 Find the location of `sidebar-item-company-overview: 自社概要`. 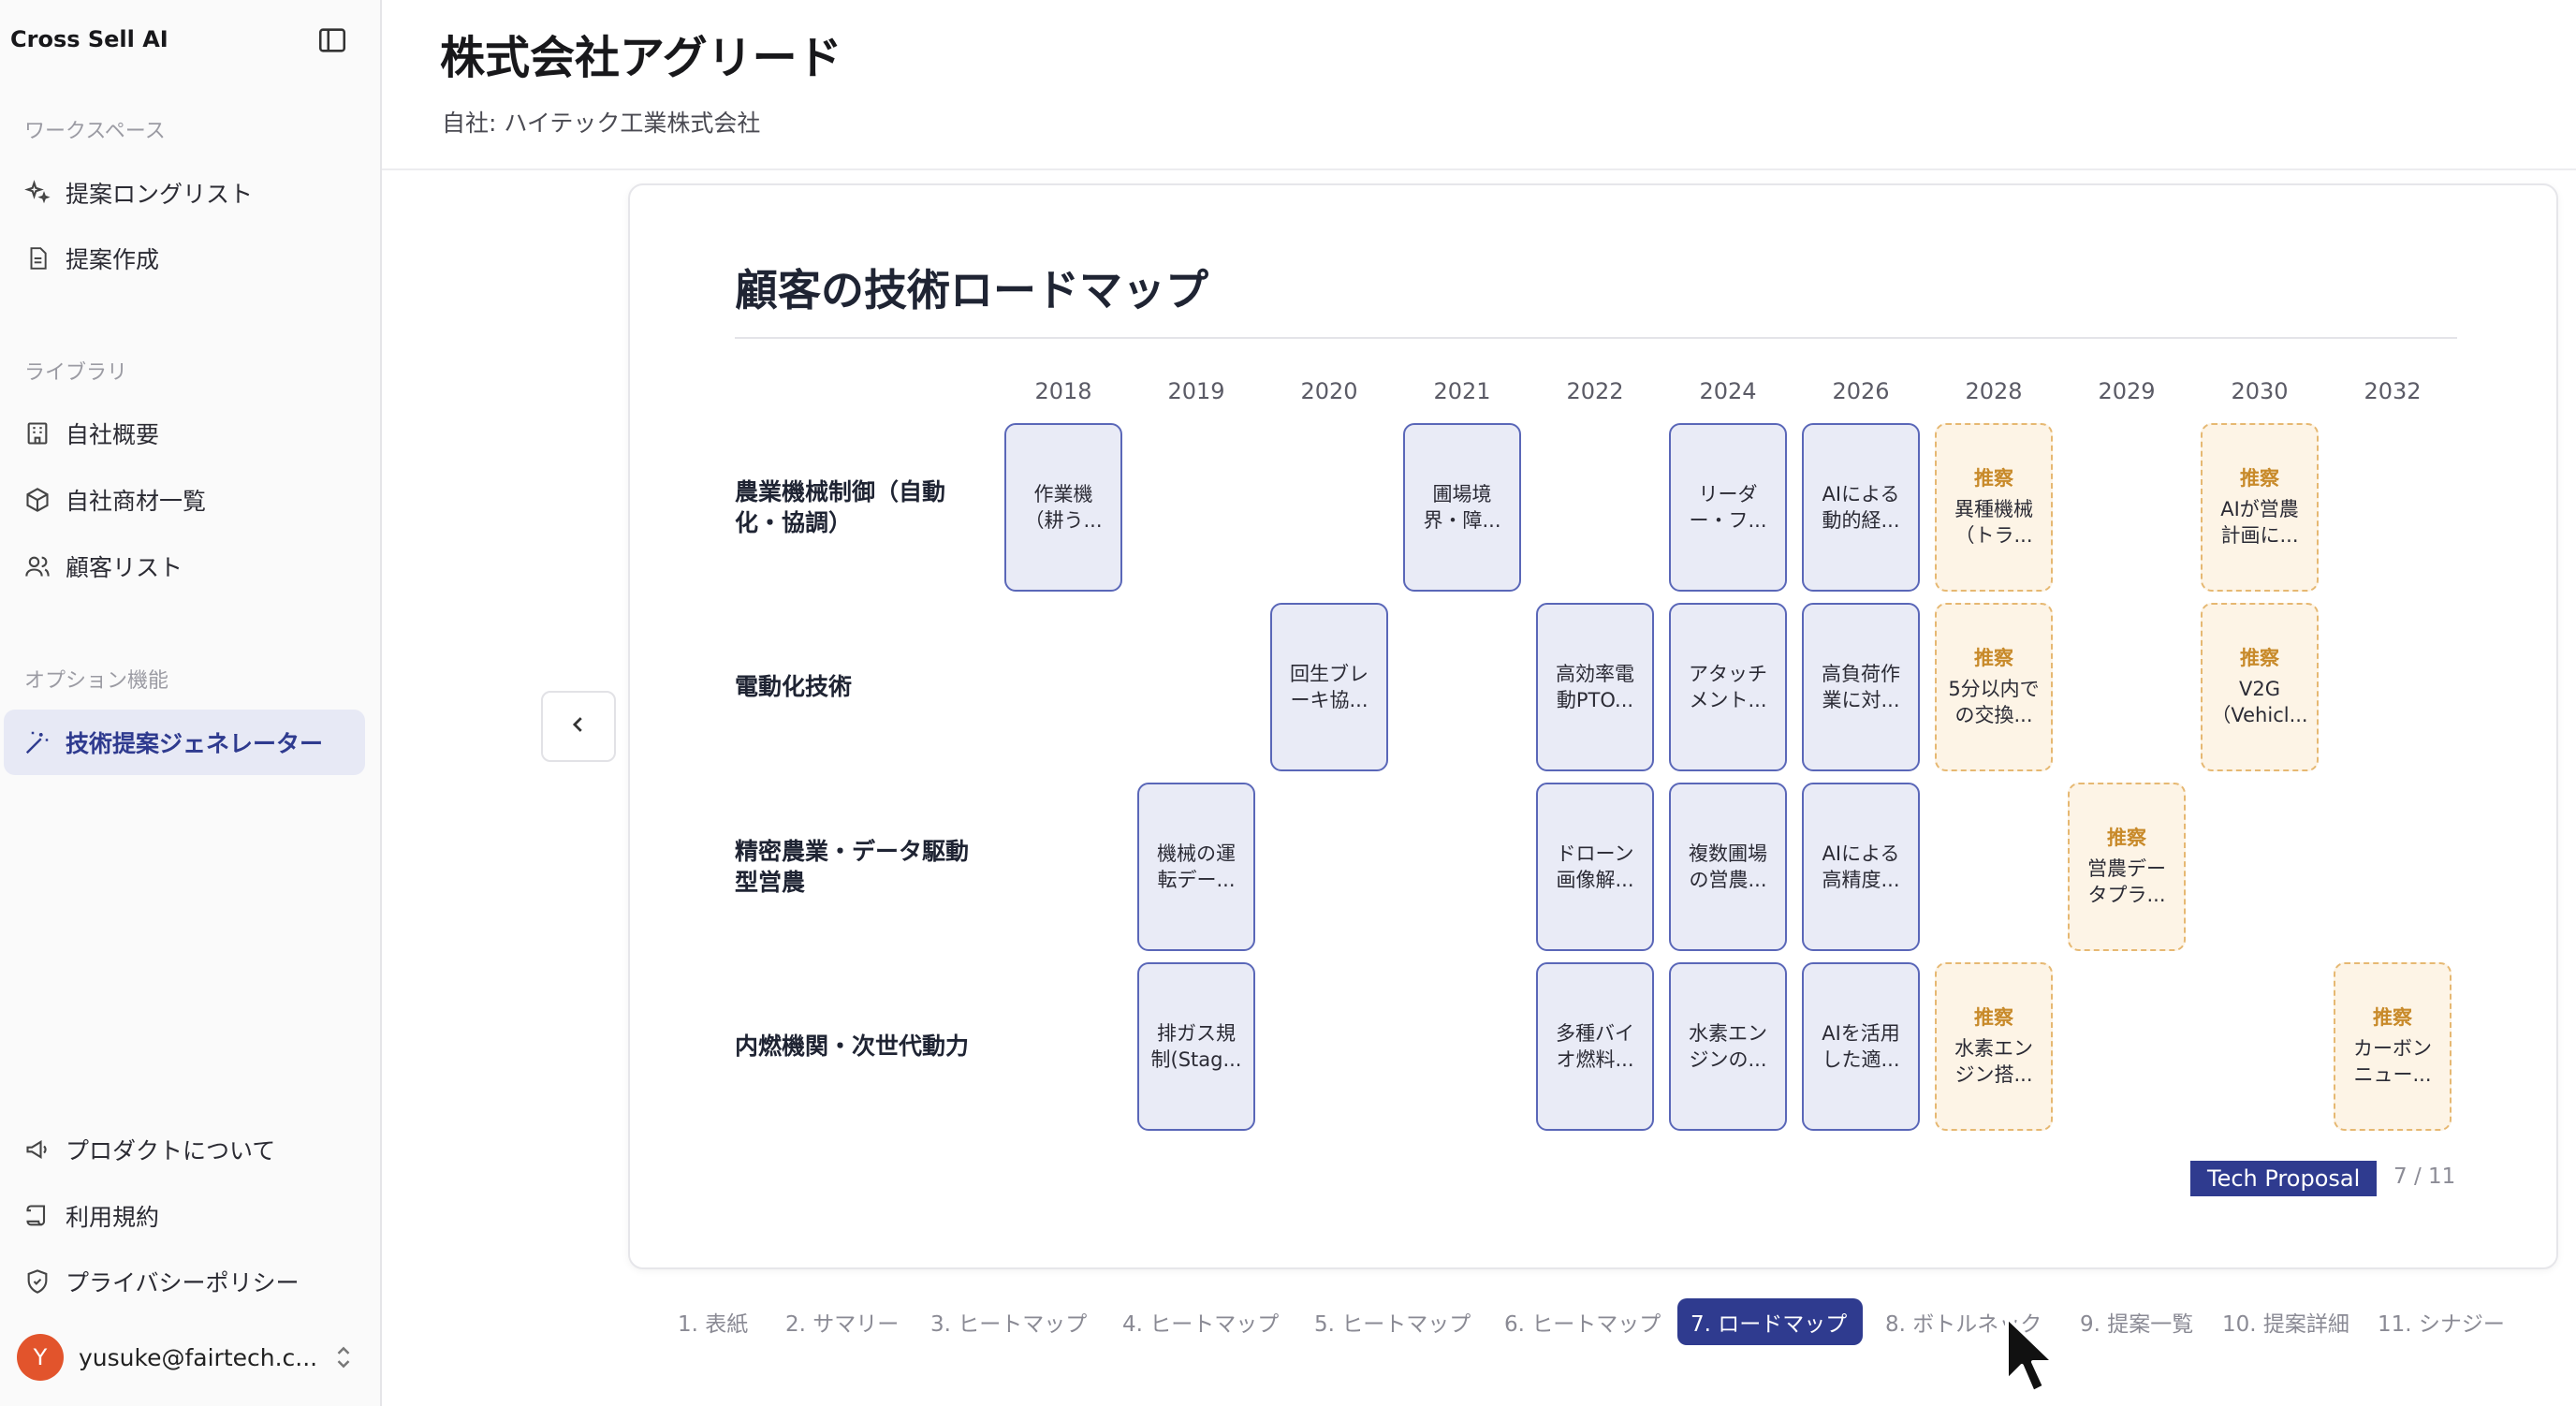

sidebar-item-company-overview: 自社概要 is located at coordinates (184, 434).